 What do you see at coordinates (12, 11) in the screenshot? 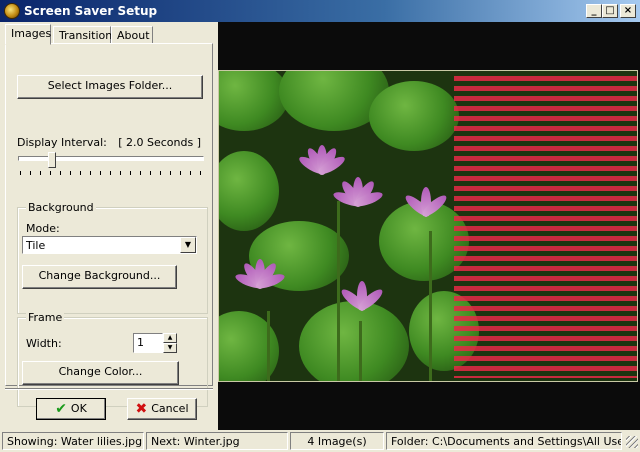
I see `app-globe-icon` at bounding box center [12, 11].